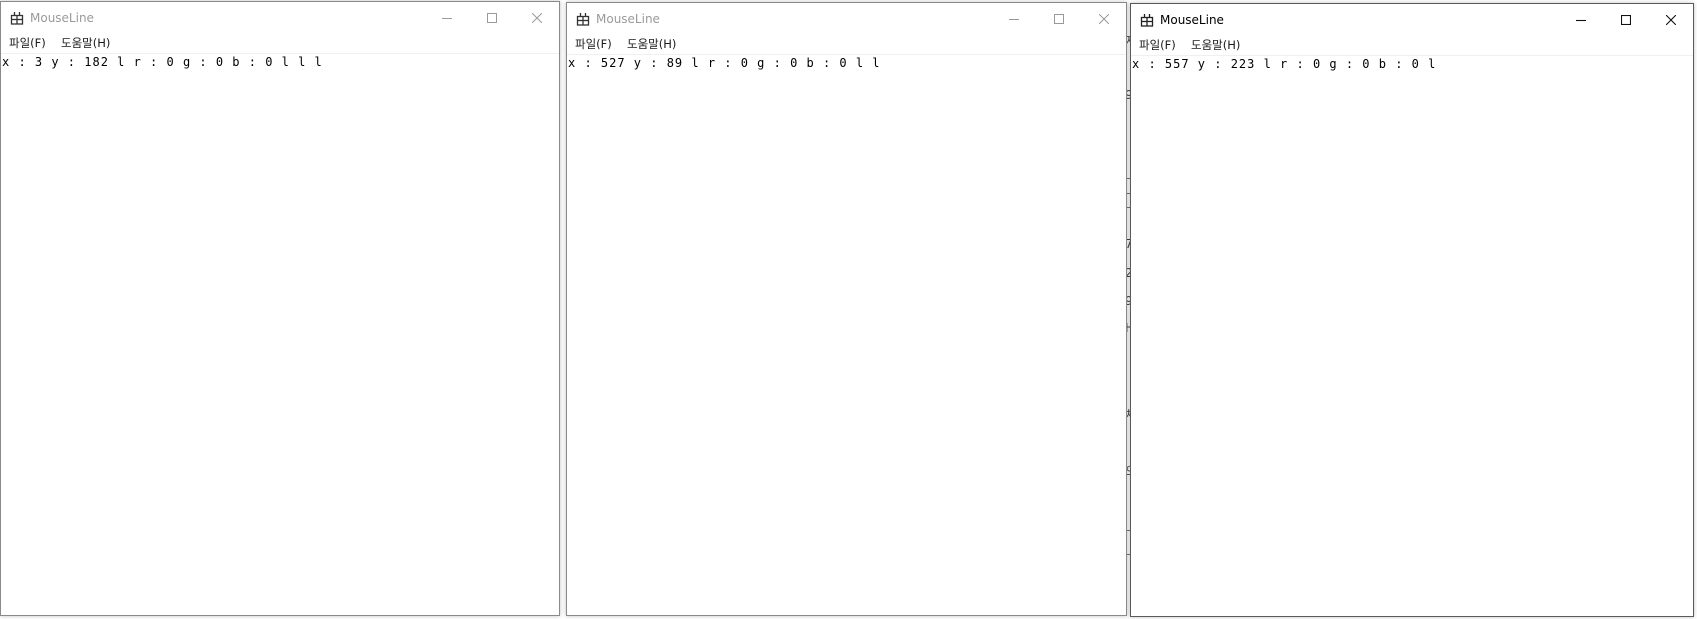 This screenshot has height=619, width=1697. What do you see at coordinates (162, 62) in the screenshot?
I see `mouse-status-text: x : 3 y : 182 l r : 0 g : 0 b : 0 l l l` at bounding box center [162, 62].